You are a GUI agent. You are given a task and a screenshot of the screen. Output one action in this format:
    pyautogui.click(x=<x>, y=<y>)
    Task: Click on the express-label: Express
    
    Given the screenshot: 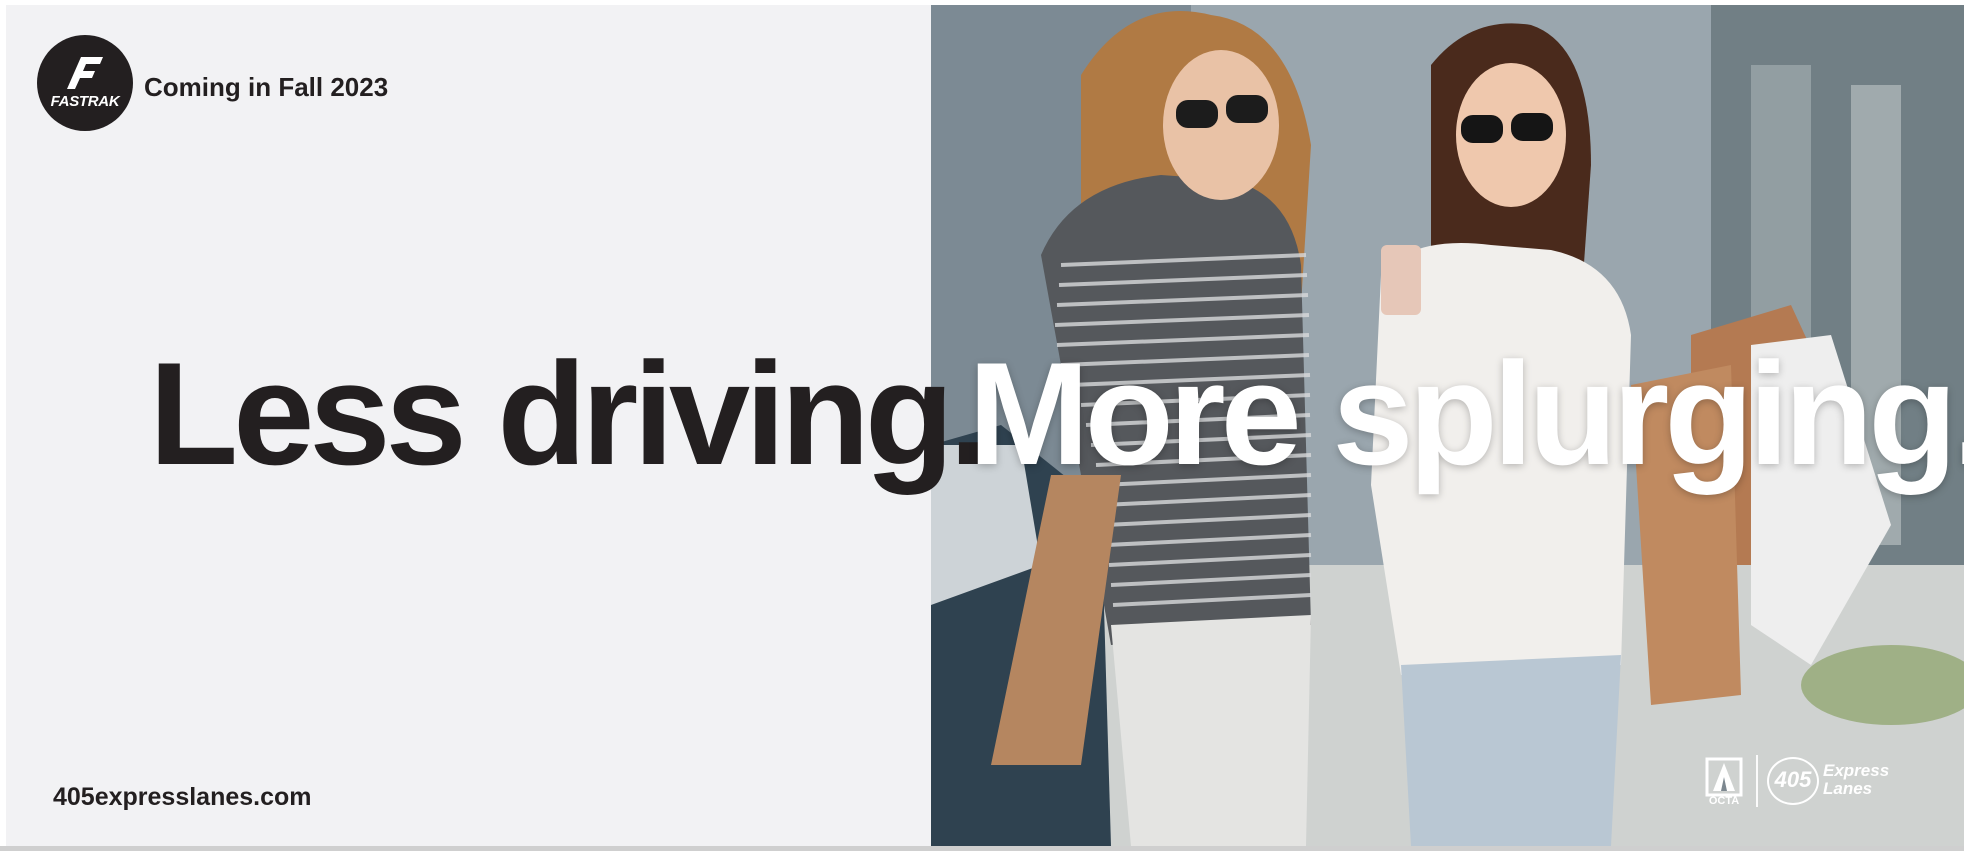 What is the action you would take?
    pyautogui.click(x=1856, y=770)
    